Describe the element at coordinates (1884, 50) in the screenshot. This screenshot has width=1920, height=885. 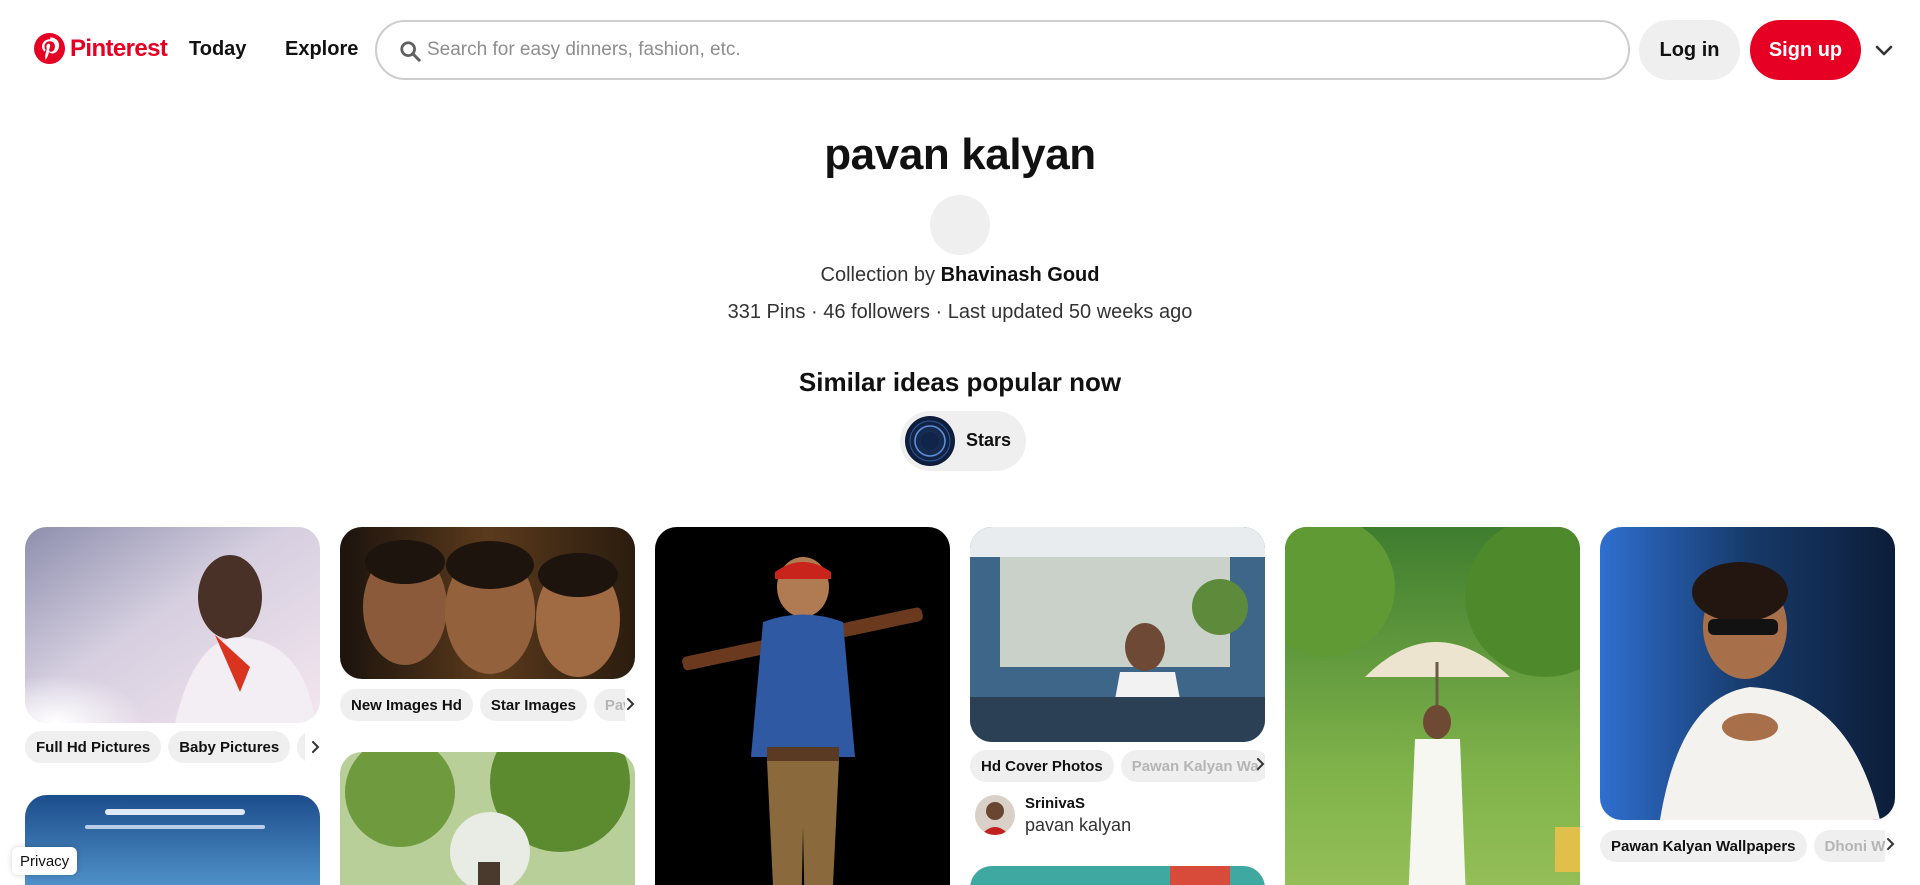
I see `chevron-down-icon` at that location.